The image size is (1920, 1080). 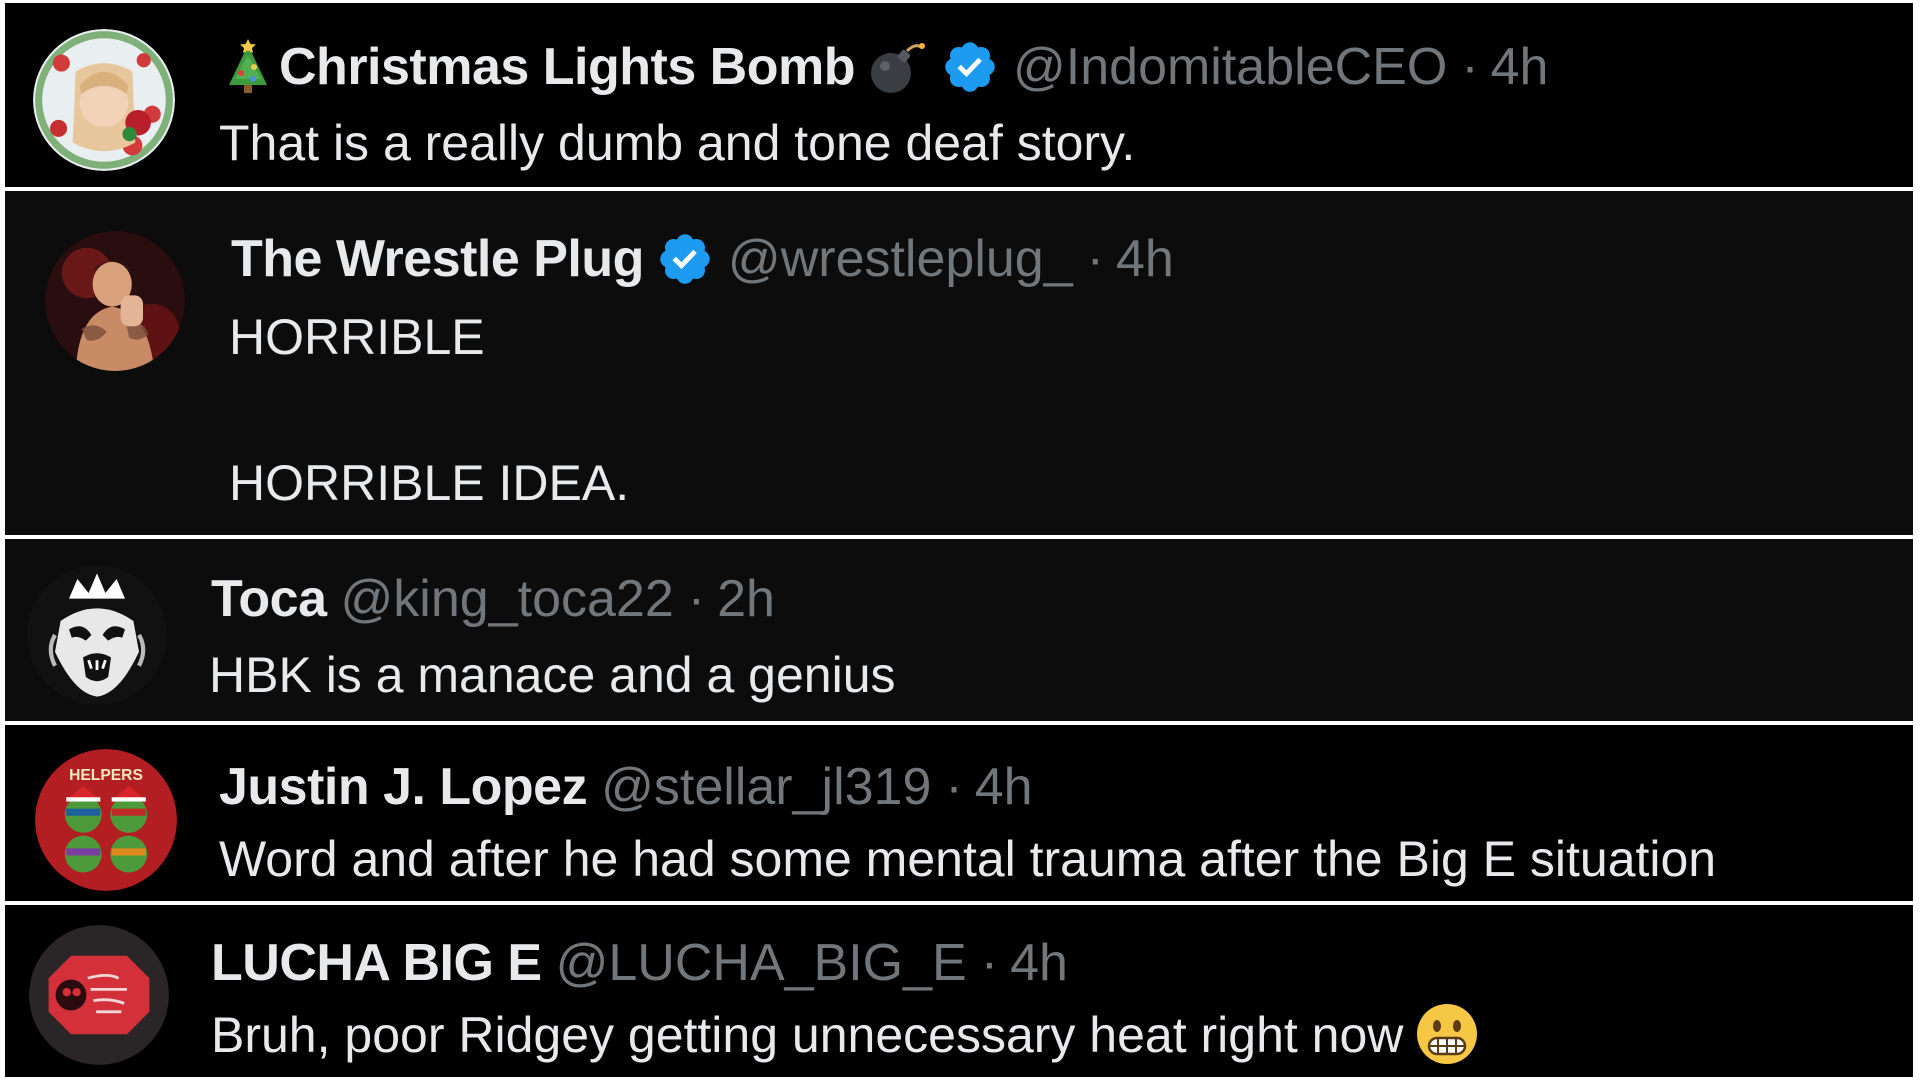 What do you see at coordinates (746, 599) in the screenshot?
I see `timestamp: 2h` at bounding box center [746, 599].